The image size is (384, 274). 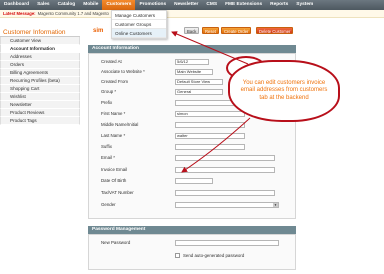 What do you see at coordinates (211, 5) in the screenshot?
I see `nav-cms: CMS` at bounding box center [211, 5].